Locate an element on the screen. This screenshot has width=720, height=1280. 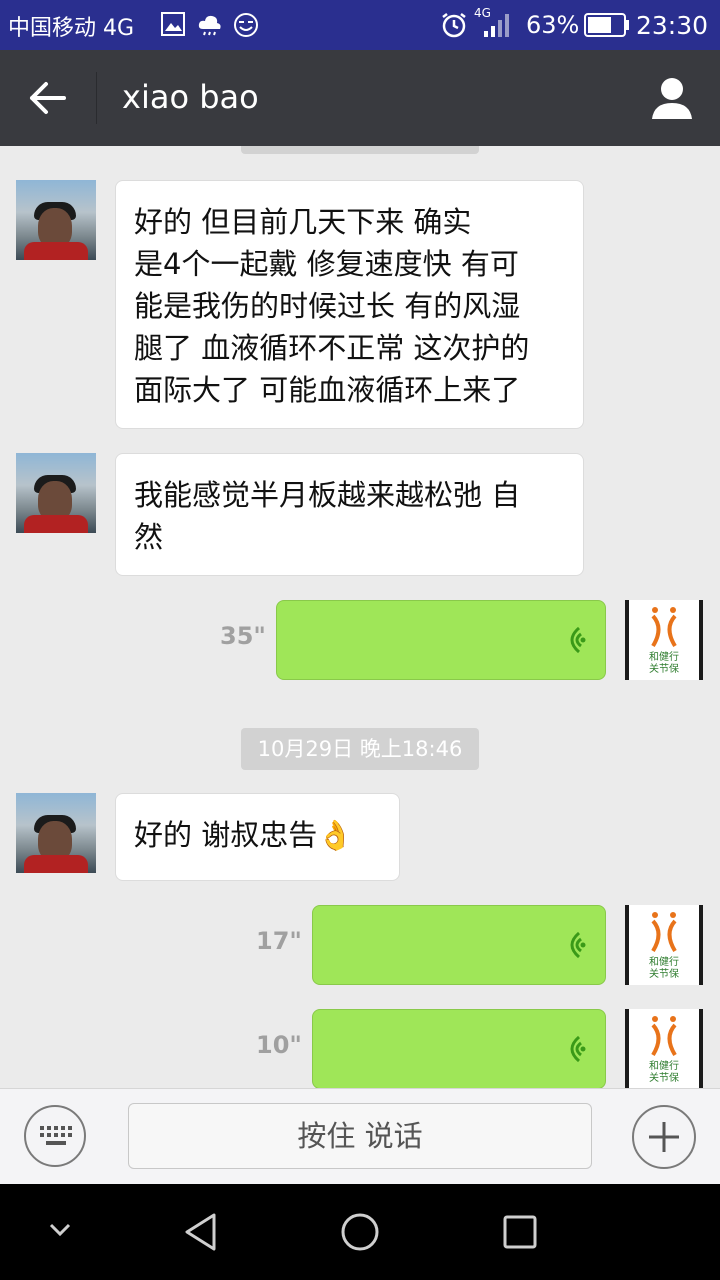
title-bar: xiao bao is located at coordinates (360, 98).